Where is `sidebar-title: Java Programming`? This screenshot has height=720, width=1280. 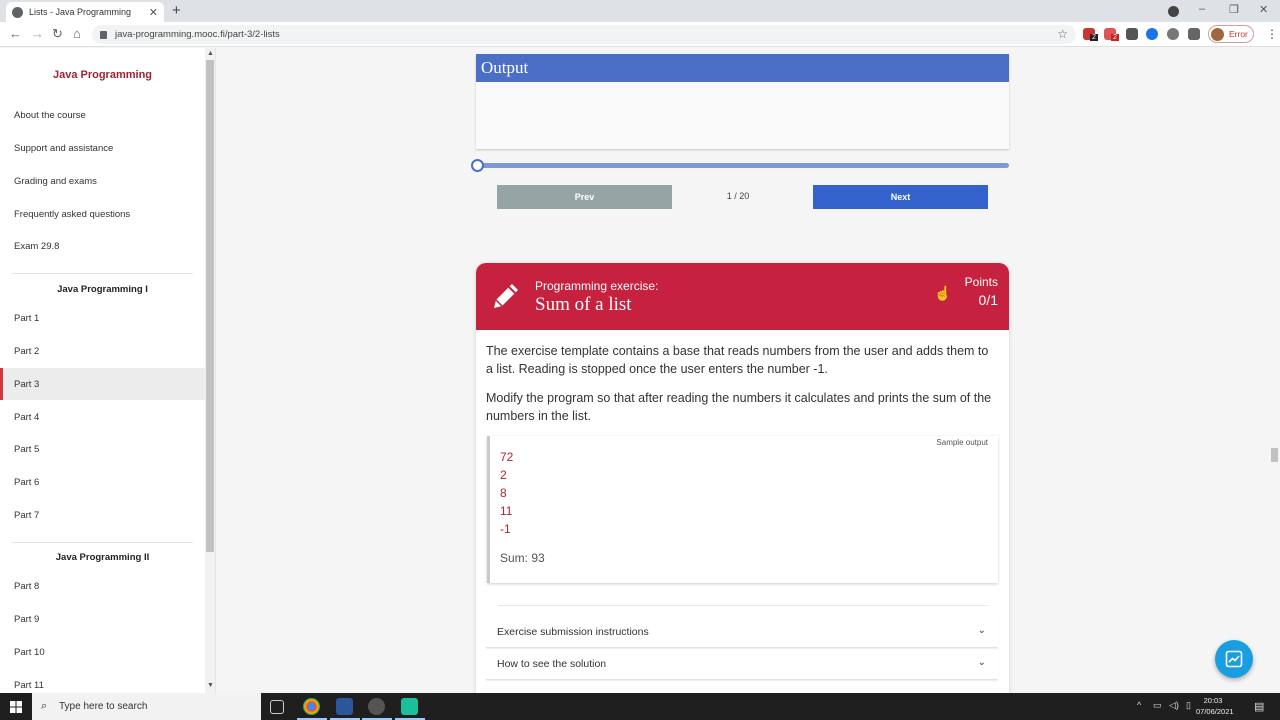
sidebar-title: Java Programming is located at coordinates (102, 75).